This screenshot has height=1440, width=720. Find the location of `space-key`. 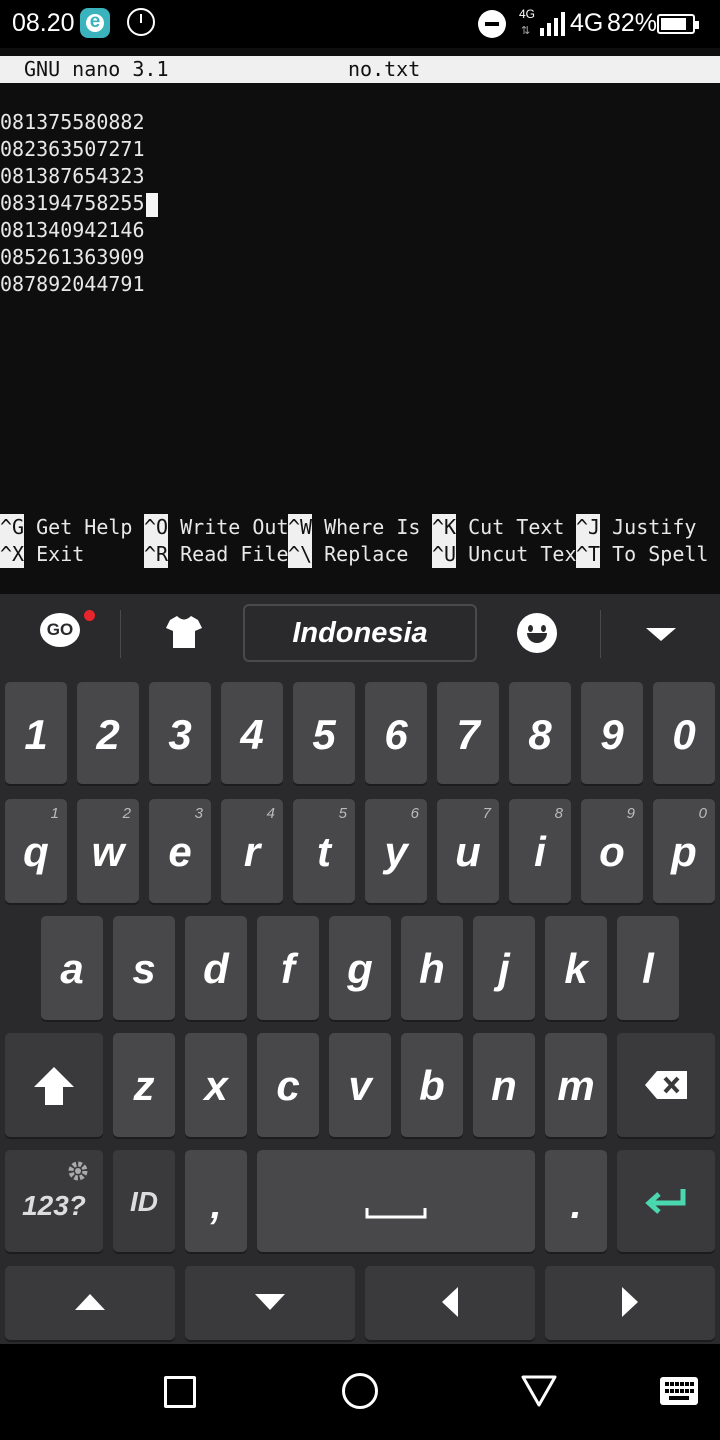

space-key is located at coordinates (396, 1201).